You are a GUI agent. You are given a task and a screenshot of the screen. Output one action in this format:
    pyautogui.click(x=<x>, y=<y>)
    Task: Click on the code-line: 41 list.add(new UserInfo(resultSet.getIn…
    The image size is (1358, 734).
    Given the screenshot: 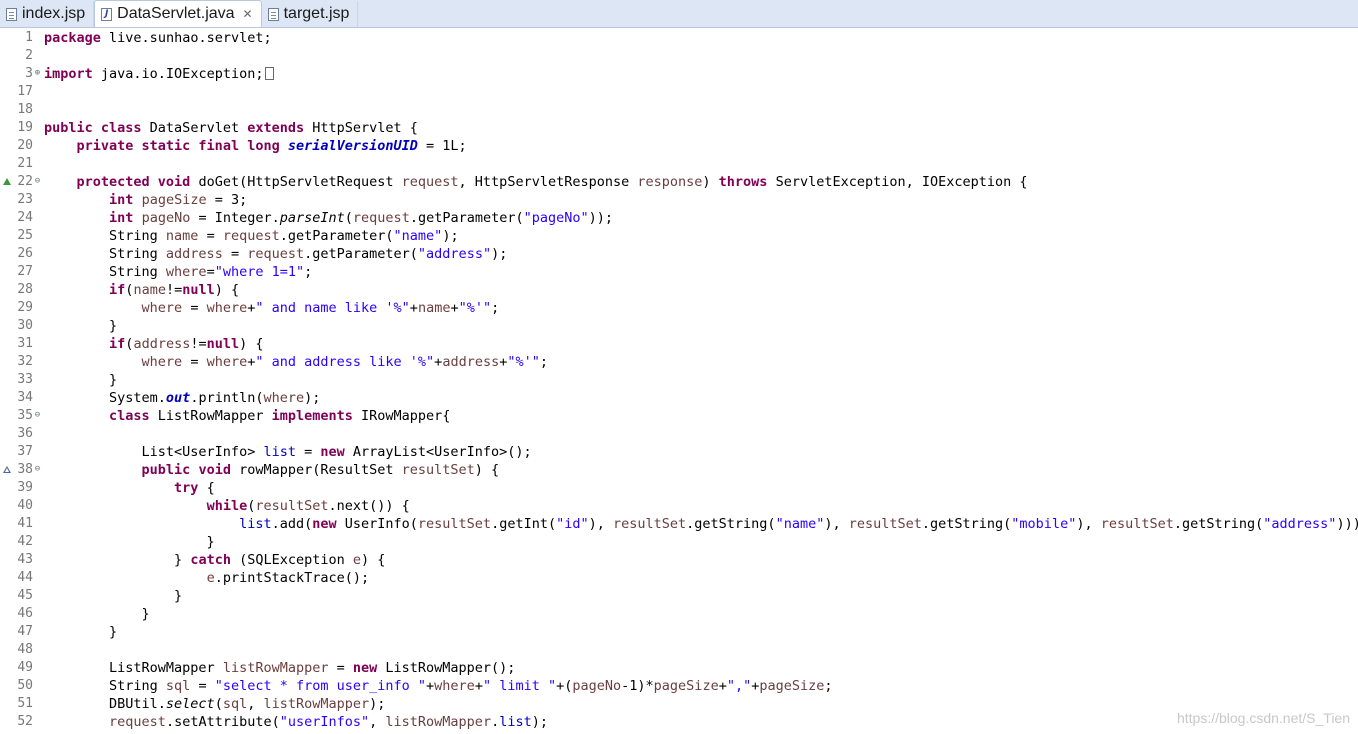 What is the action you would take?
    pyautogui.click(x=679, y=524)
    